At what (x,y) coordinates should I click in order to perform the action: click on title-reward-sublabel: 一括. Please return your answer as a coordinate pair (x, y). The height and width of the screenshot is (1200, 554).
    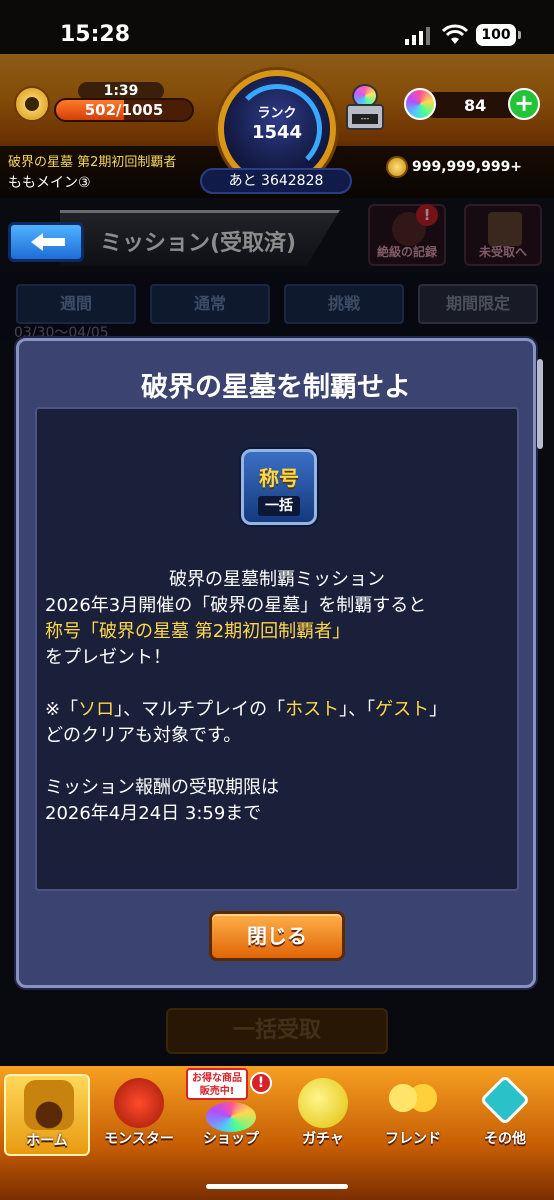
    Looking at the image, I should click on (279, 506).